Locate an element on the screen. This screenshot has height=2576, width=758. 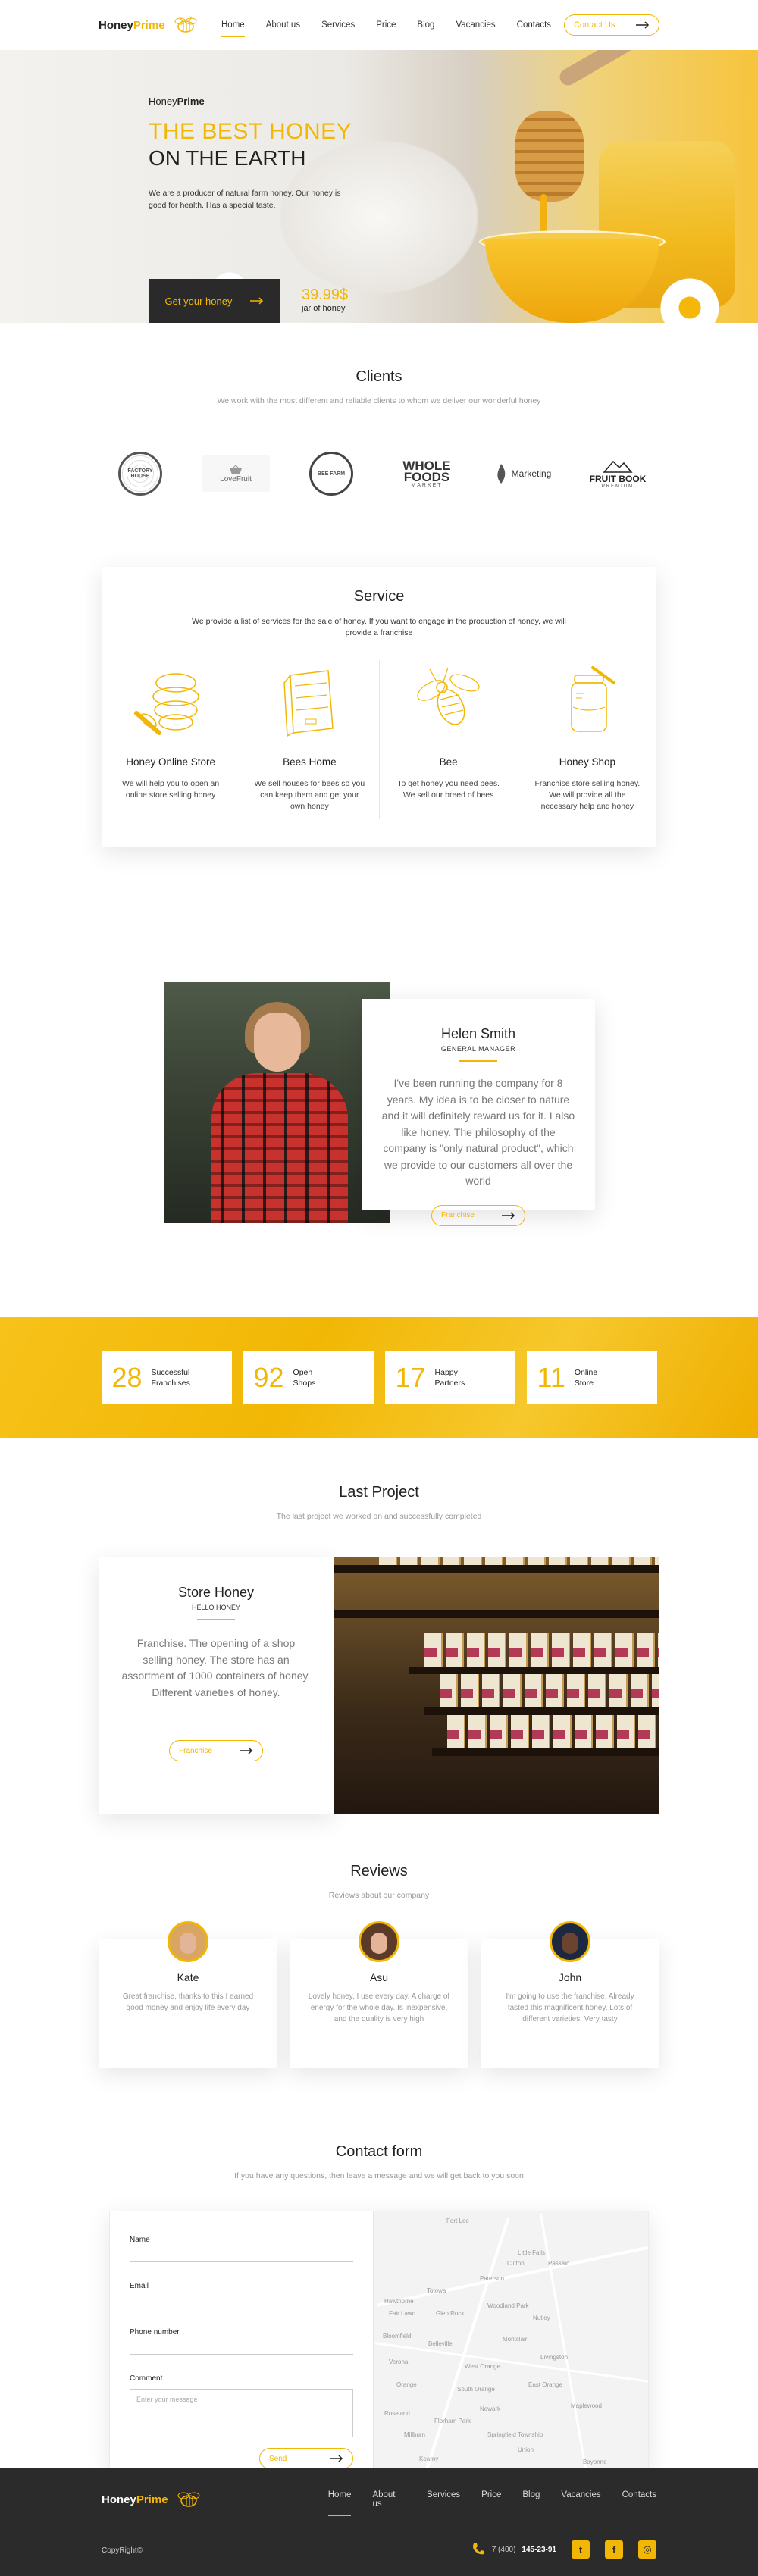
footer-nav-blog: Blog is located at coordinates (531, 2500).